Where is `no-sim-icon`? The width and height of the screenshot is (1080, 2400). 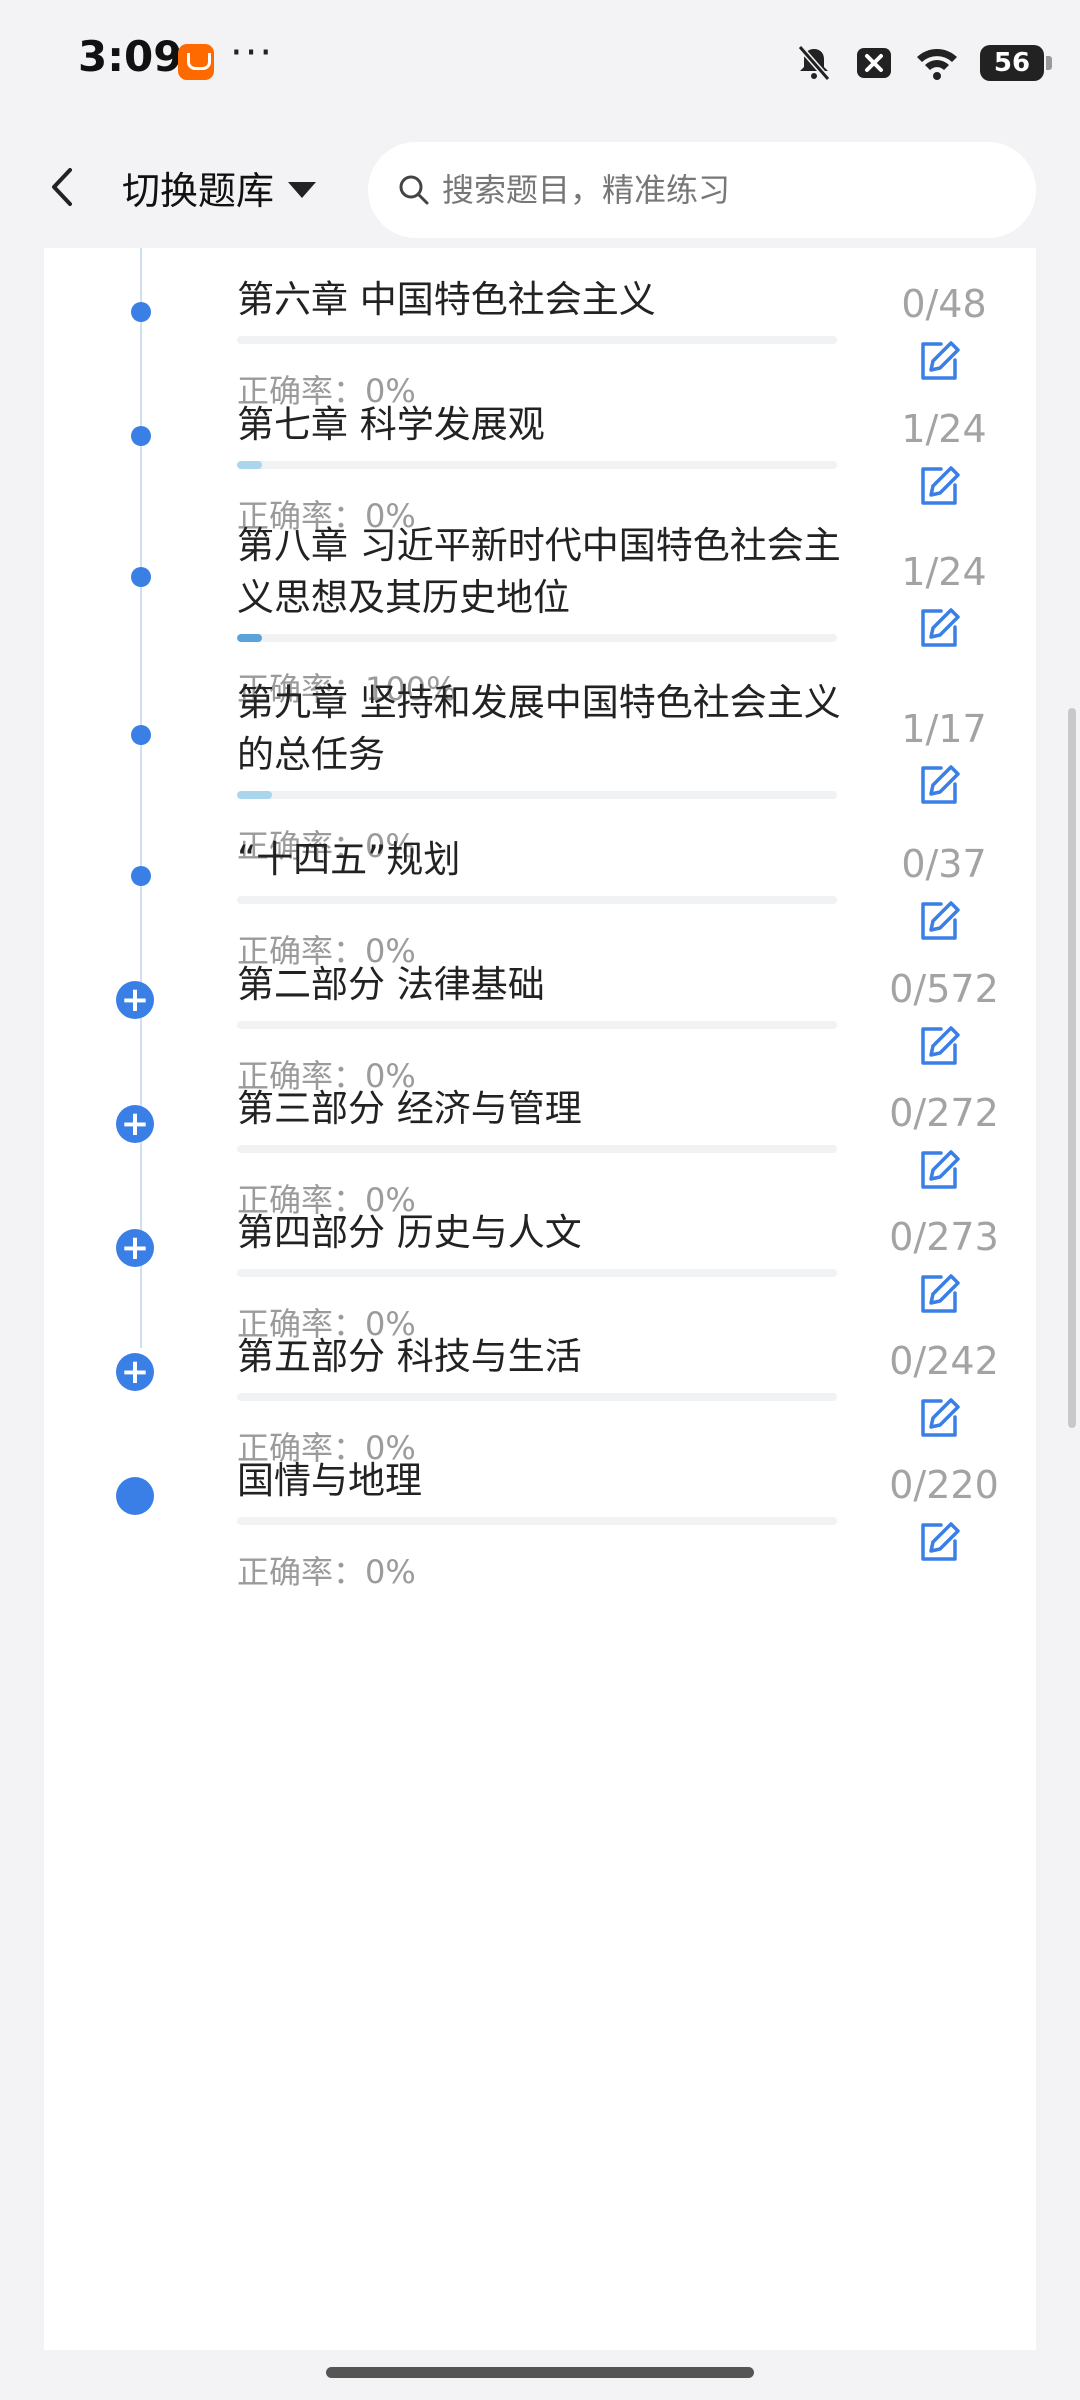 no-sim-icon is located at coordinates (874, 63).